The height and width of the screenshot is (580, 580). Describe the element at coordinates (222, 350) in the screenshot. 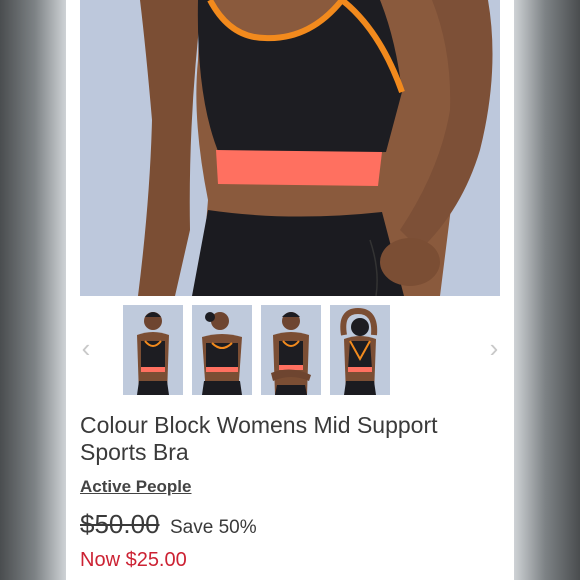

I see `thumbnail-side-pose-view` at that location.